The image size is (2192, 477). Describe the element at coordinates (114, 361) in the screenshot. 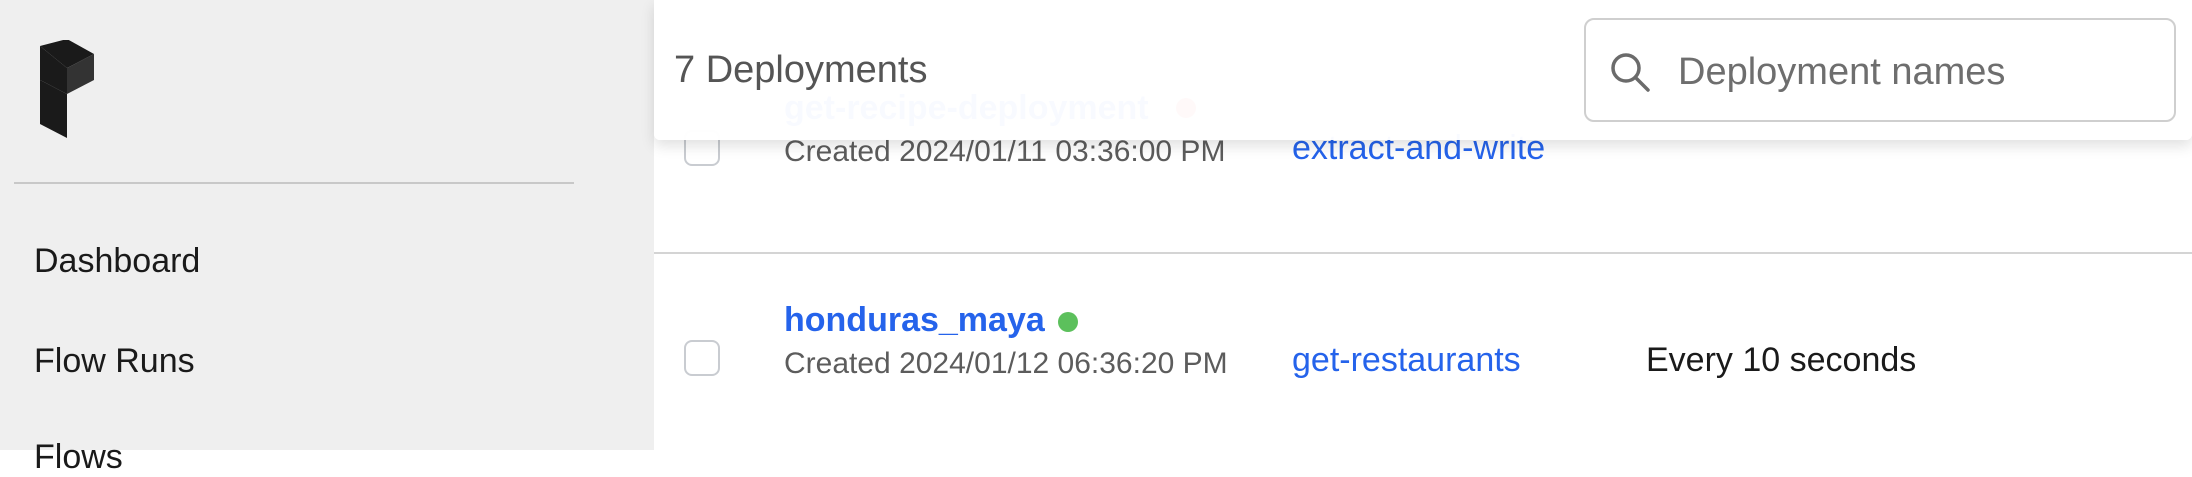

I see `sidebar-item-flow-runs: Flow Runs` at that location.